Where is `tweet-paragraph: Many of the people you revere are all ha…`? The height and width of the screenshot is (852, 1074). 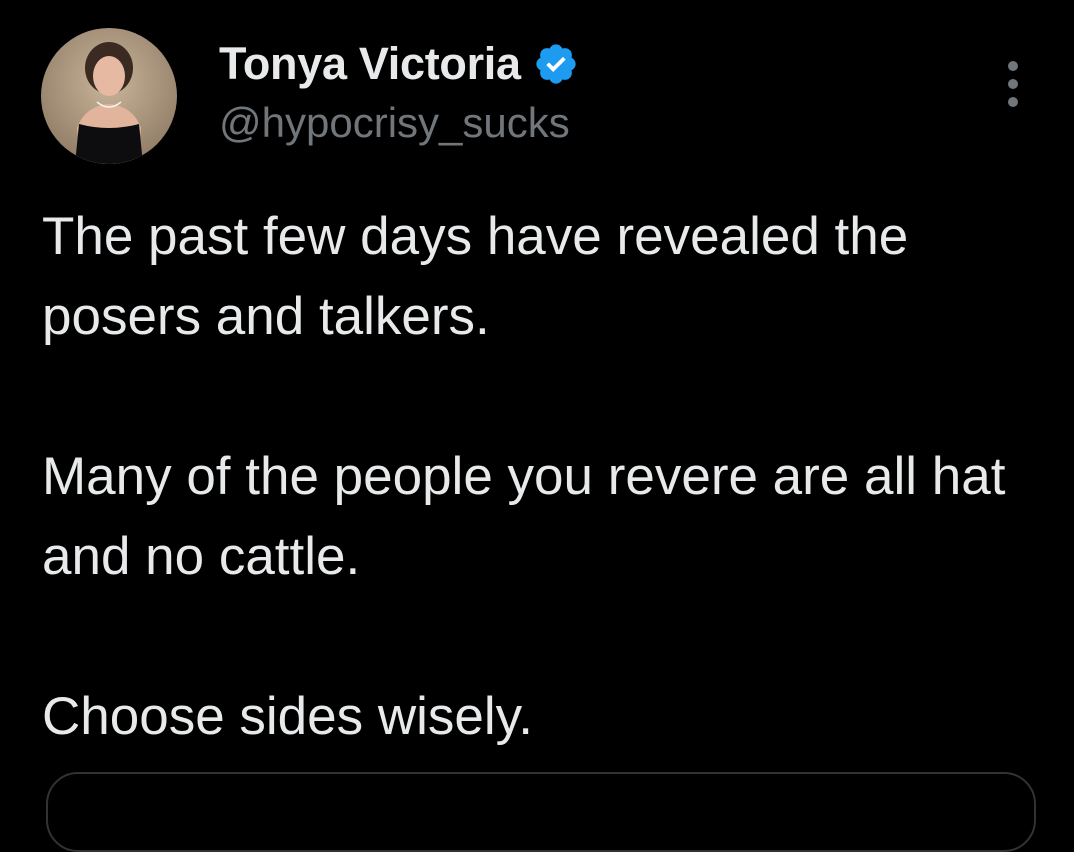
tweet-paragraph: Many of the people you revere are all ha… is located at coordinates (524, 516).